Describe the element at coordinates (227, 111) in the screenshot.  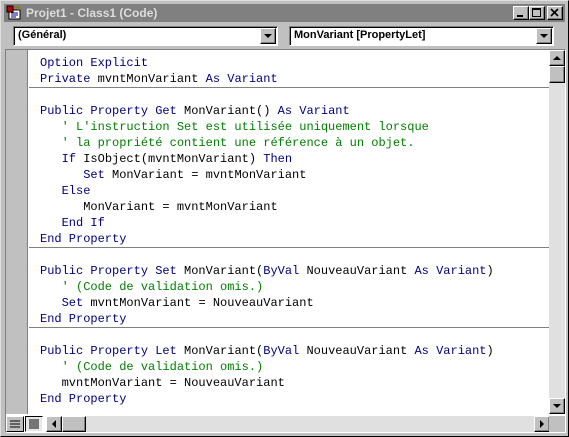
I see `code-token: MonVariant()` at that location.